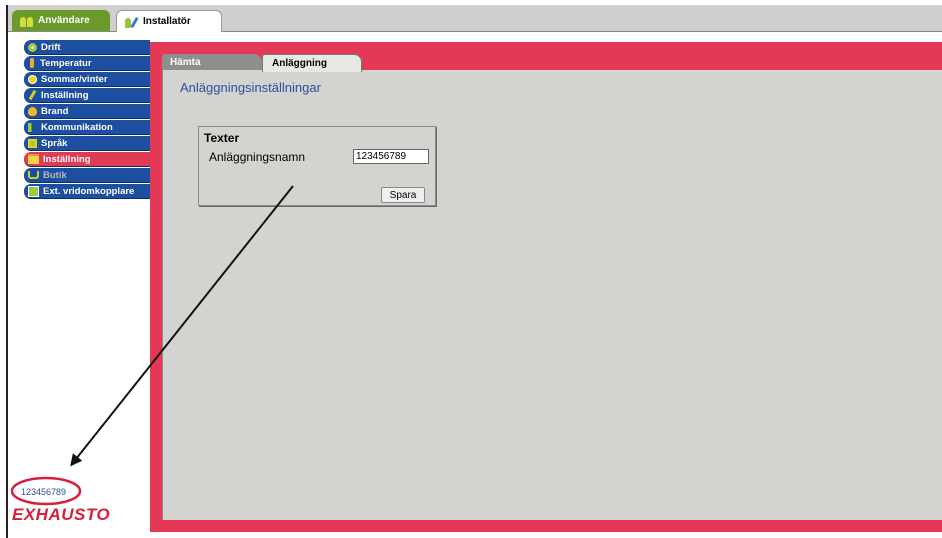  I want to click on installation-name-display: 123456789, so click(44, 492).